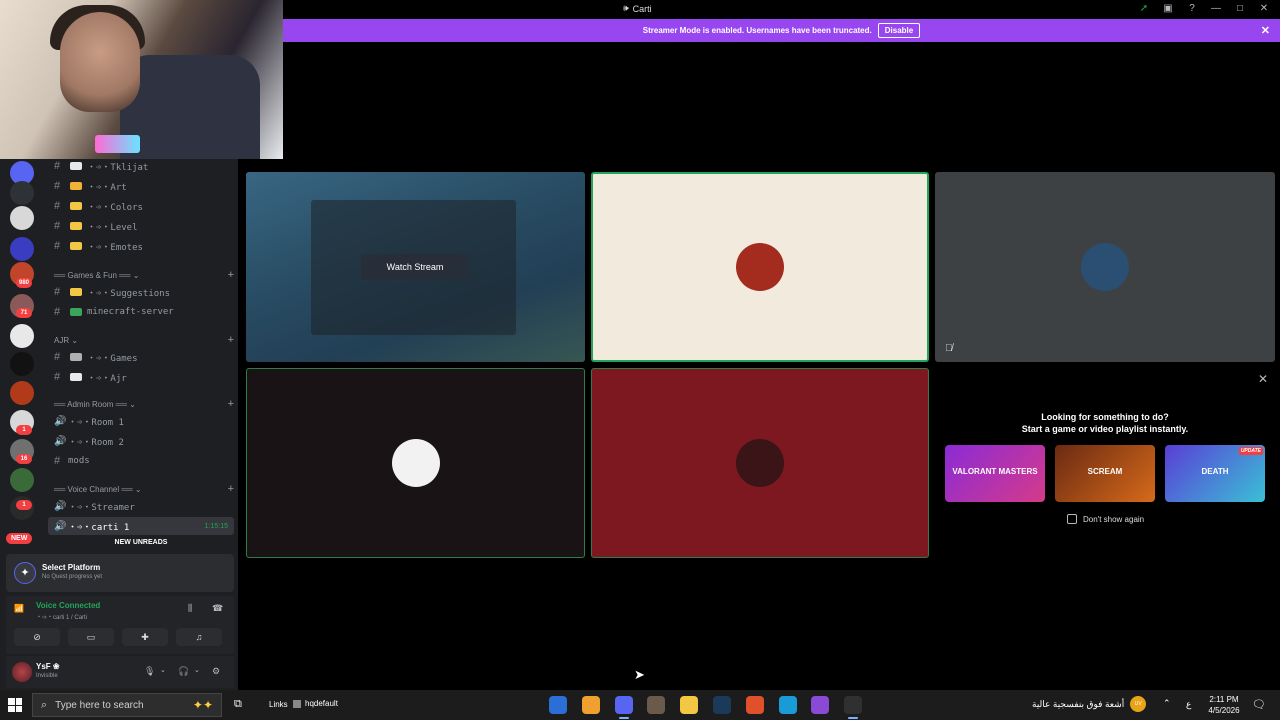 The image size is (1280, 720). Describe the element at coordinates (144, 186) in the screenshot. I see `text-channel: # ・➩・Art` at that location.